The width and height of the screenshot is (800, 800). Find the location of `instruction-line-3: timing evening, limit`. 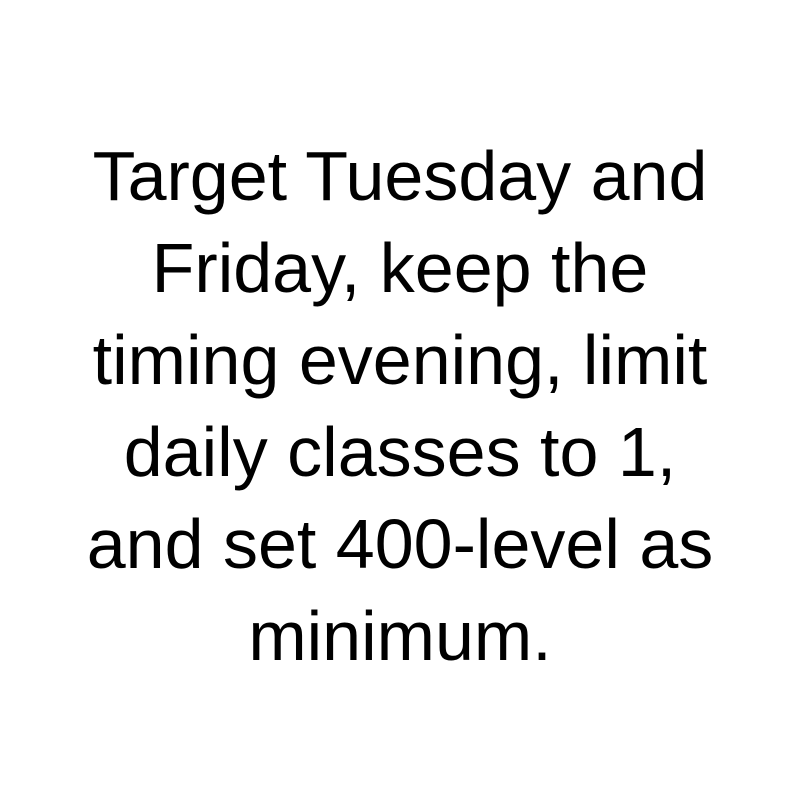

instruction-line-3: timing evening, limit is located at coordinates (400, 360).